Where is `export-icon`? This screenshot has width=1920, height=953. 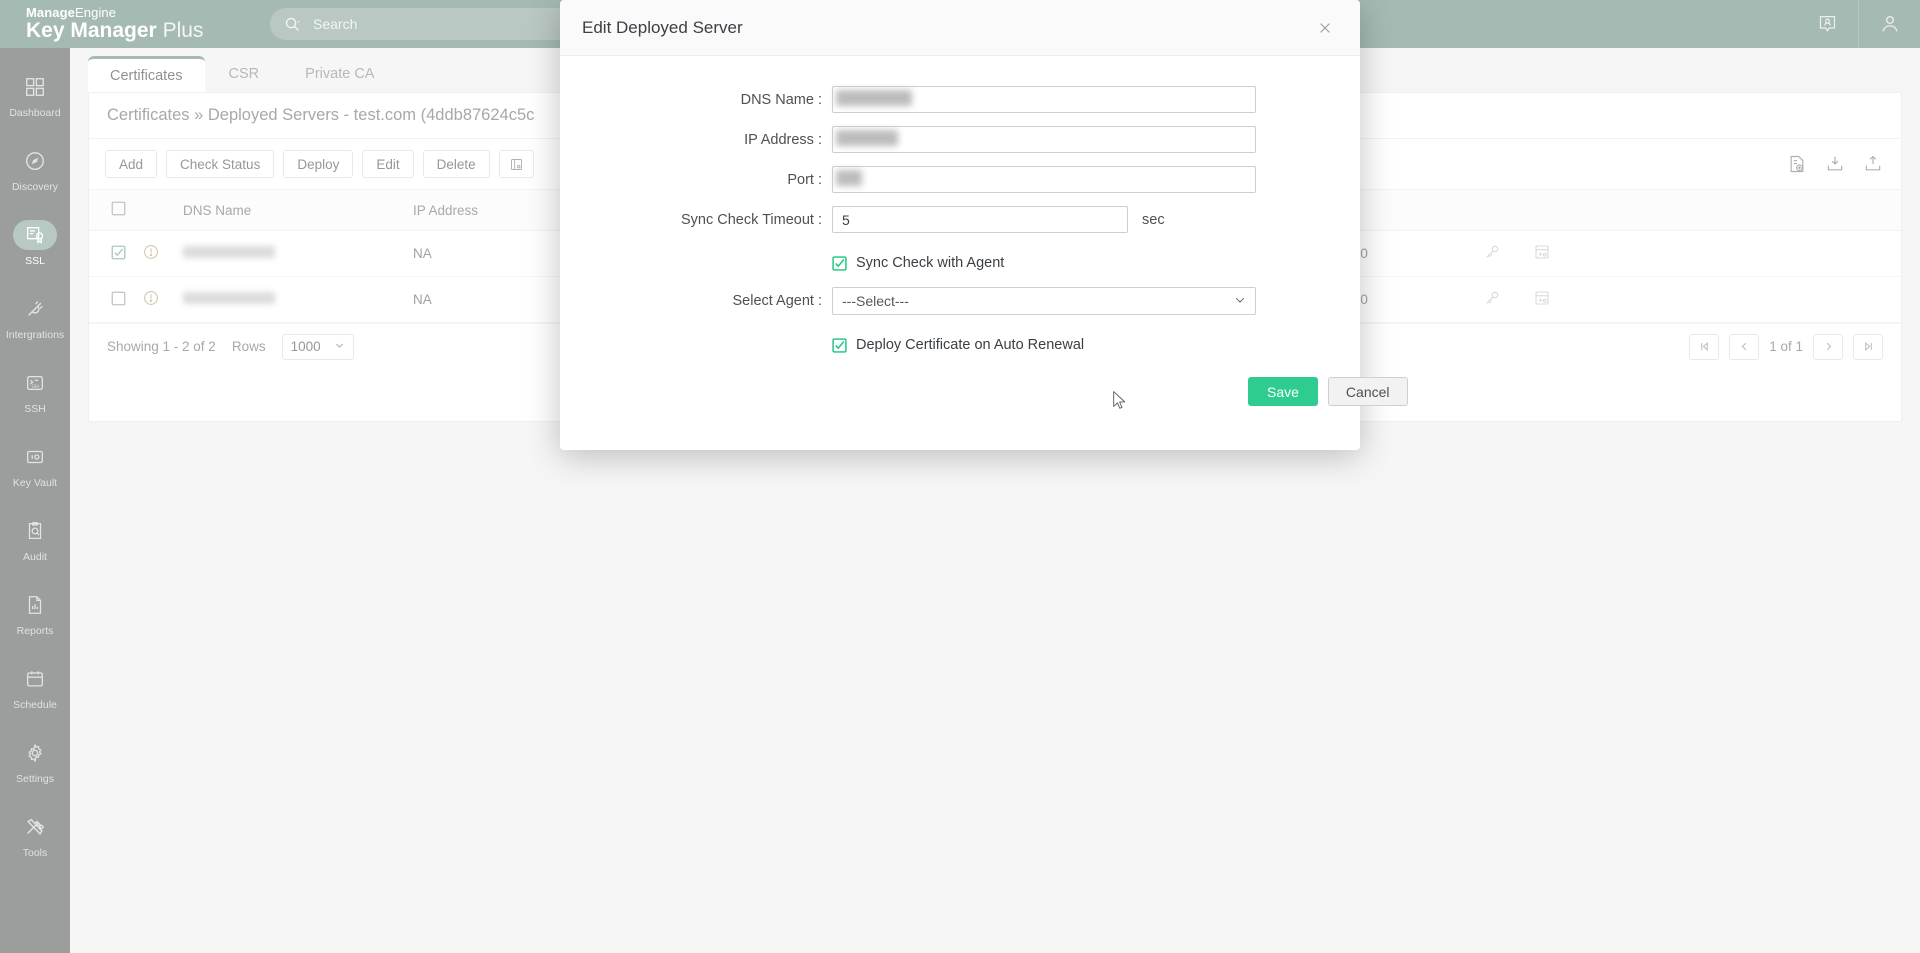
export-icon is located at coordinates (1873, 164).